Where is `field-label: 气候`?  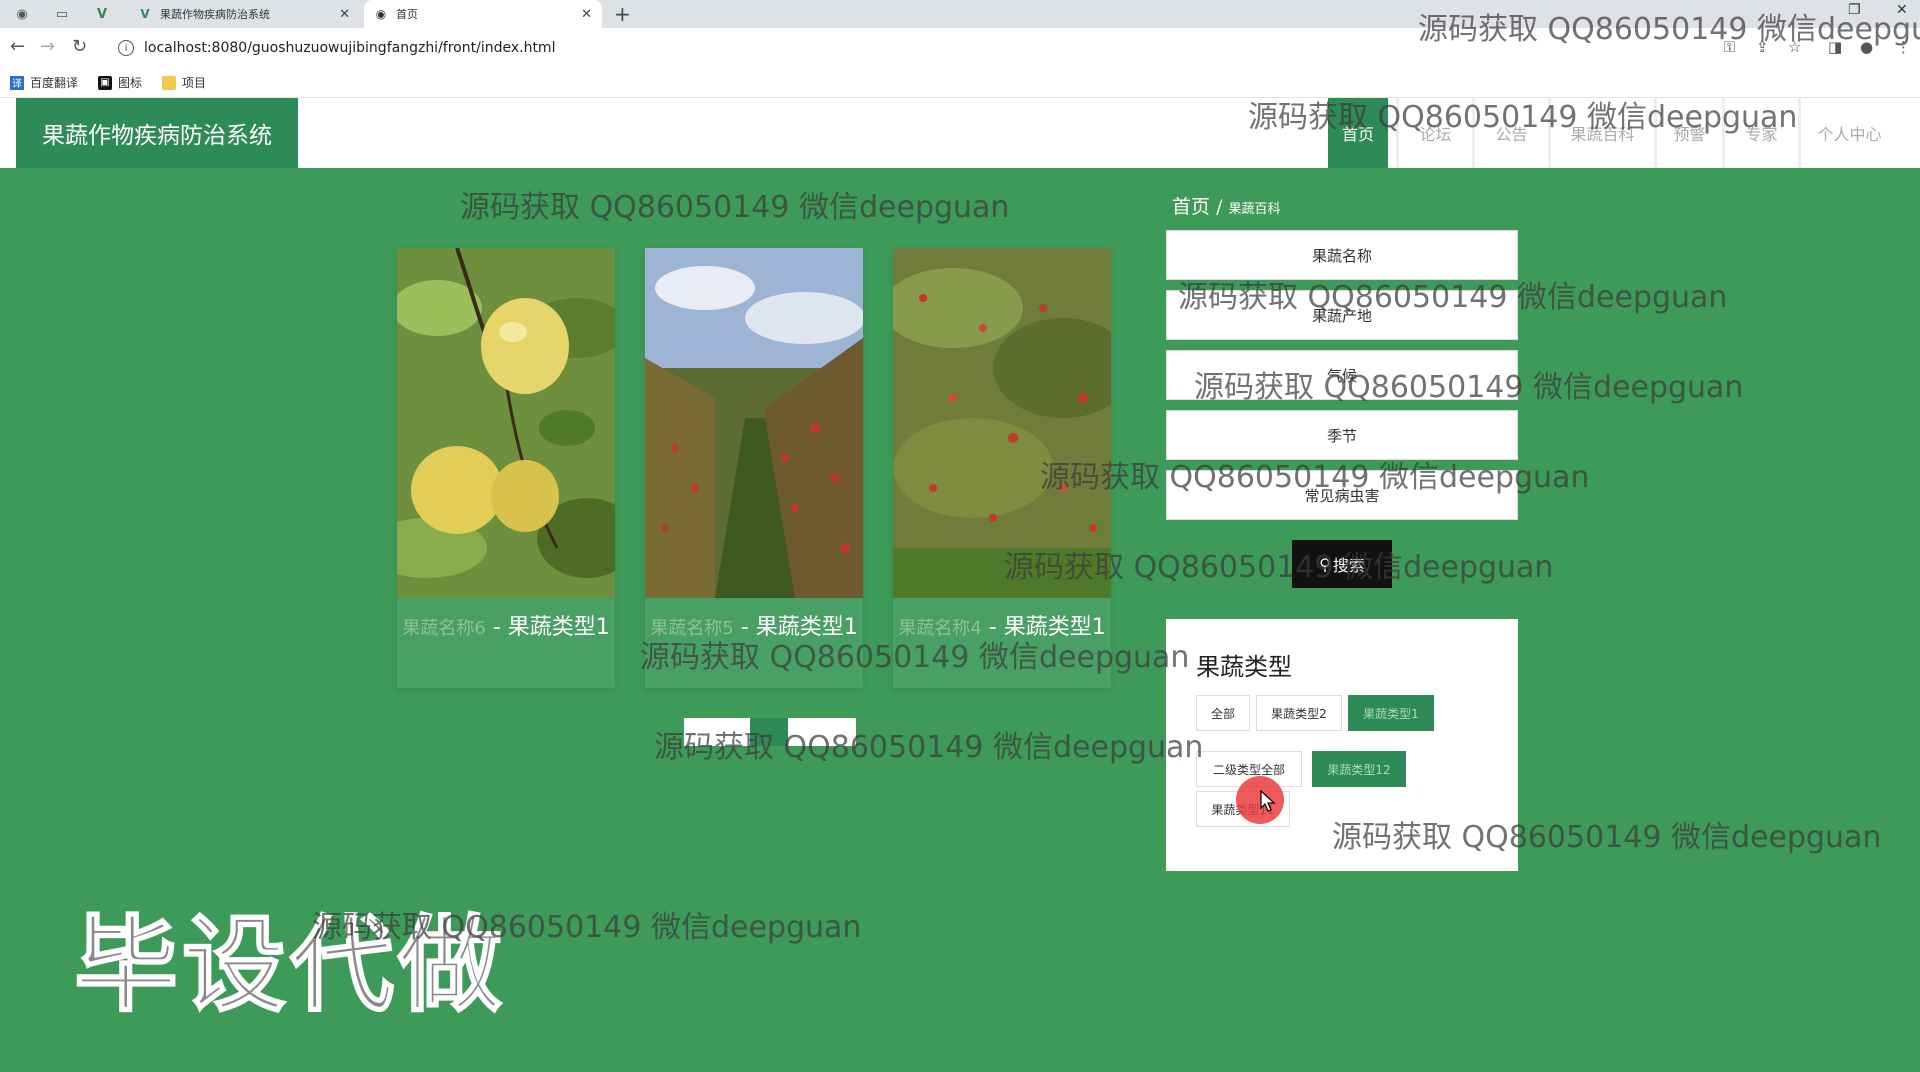 field-label: 气候 is located at coordinates (1341, 375).